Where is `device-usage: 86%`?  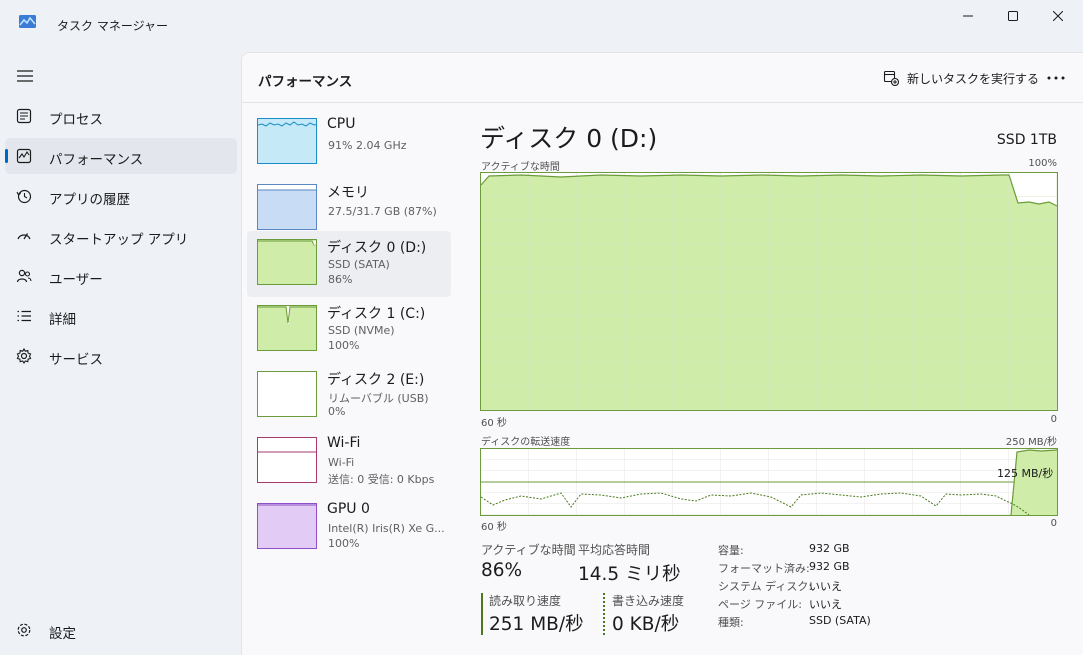 device-usage: 86% is located at coordinates (340, 279).